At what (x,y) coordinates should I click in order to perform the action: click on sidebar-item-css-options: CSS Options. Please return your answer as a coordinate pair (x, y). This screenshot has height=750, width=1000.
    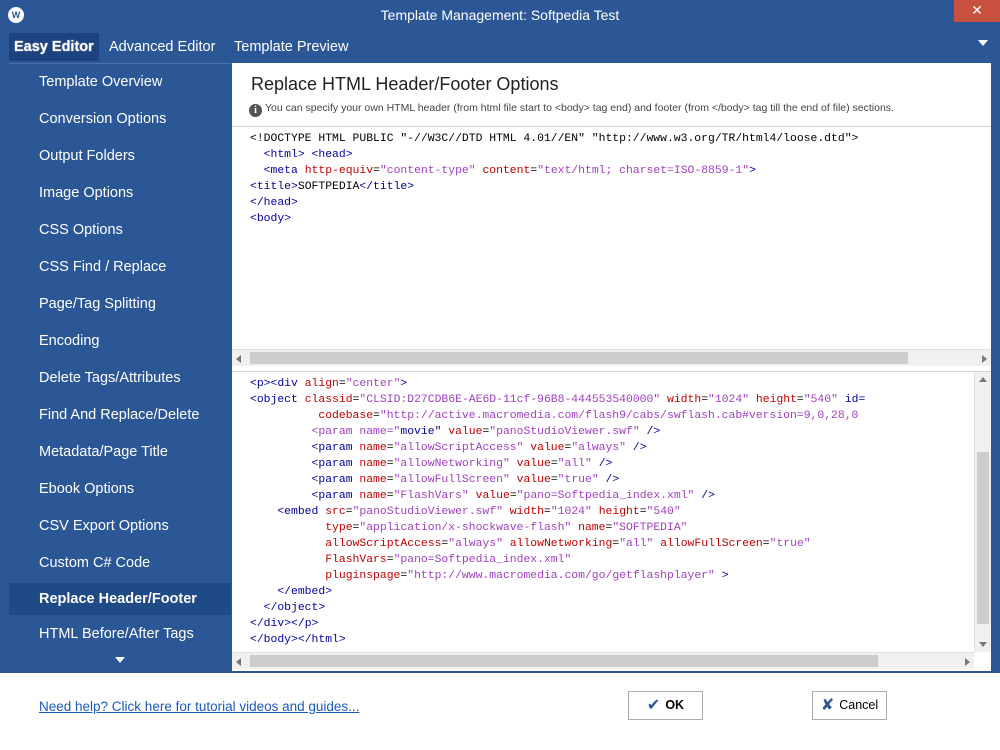
    Looking at the image, I should click on (120, 230).